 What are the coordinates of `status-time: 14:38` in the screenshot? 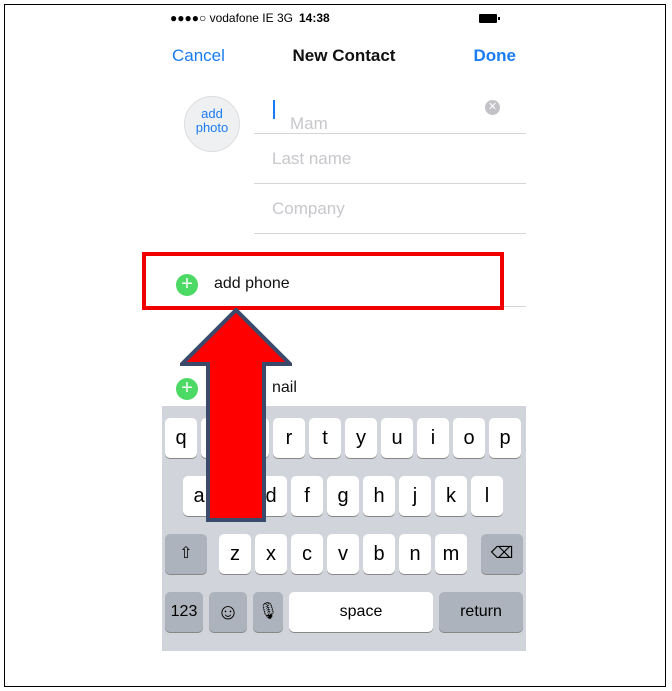 It's located at (314, 18).